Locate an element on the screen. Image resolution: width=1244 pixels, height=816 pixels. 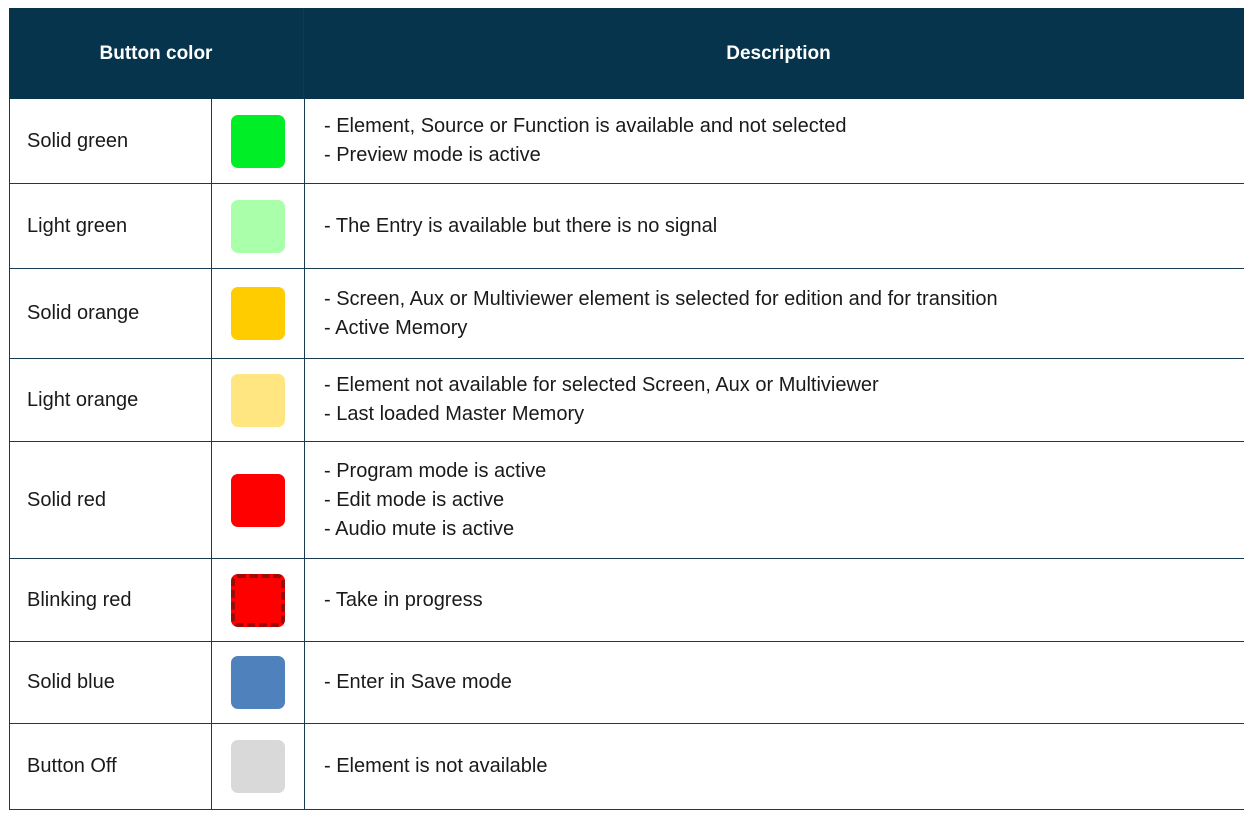
color-name: Blinking red is located at coordinates (79, 599).